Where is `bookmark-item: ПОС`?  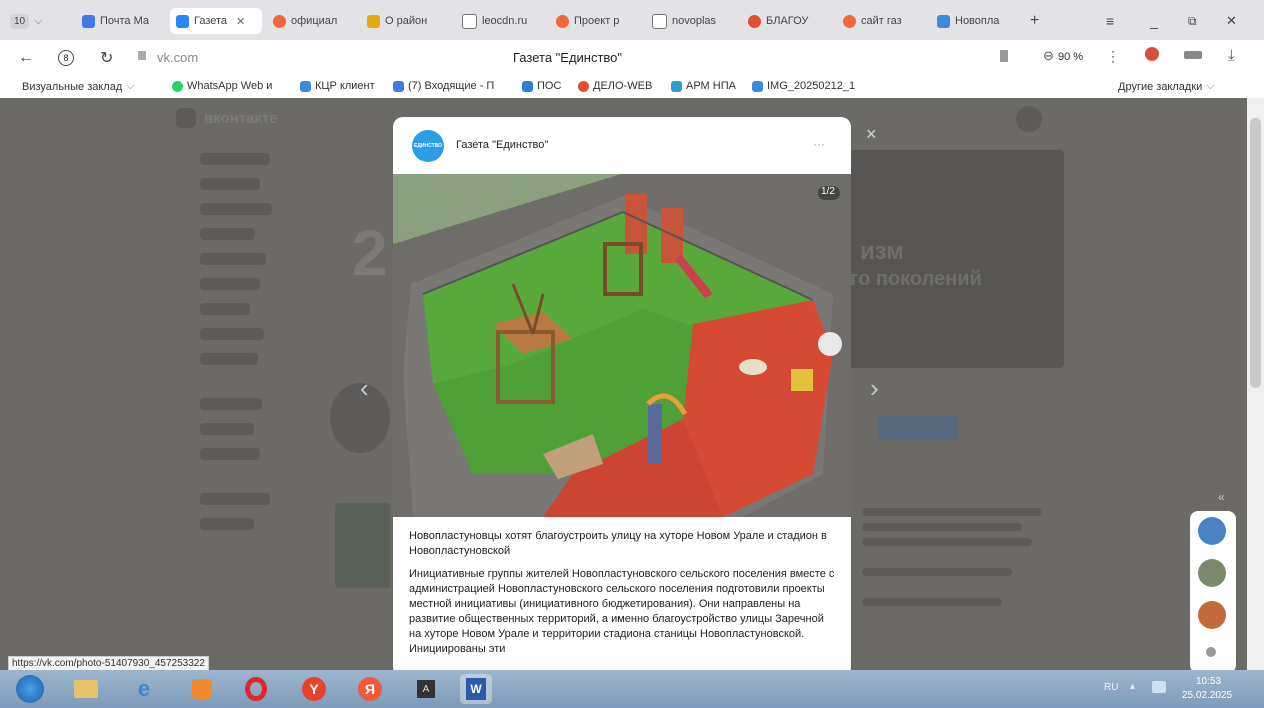
bookmark-item: ПОС is located at coordinates (541, 86).